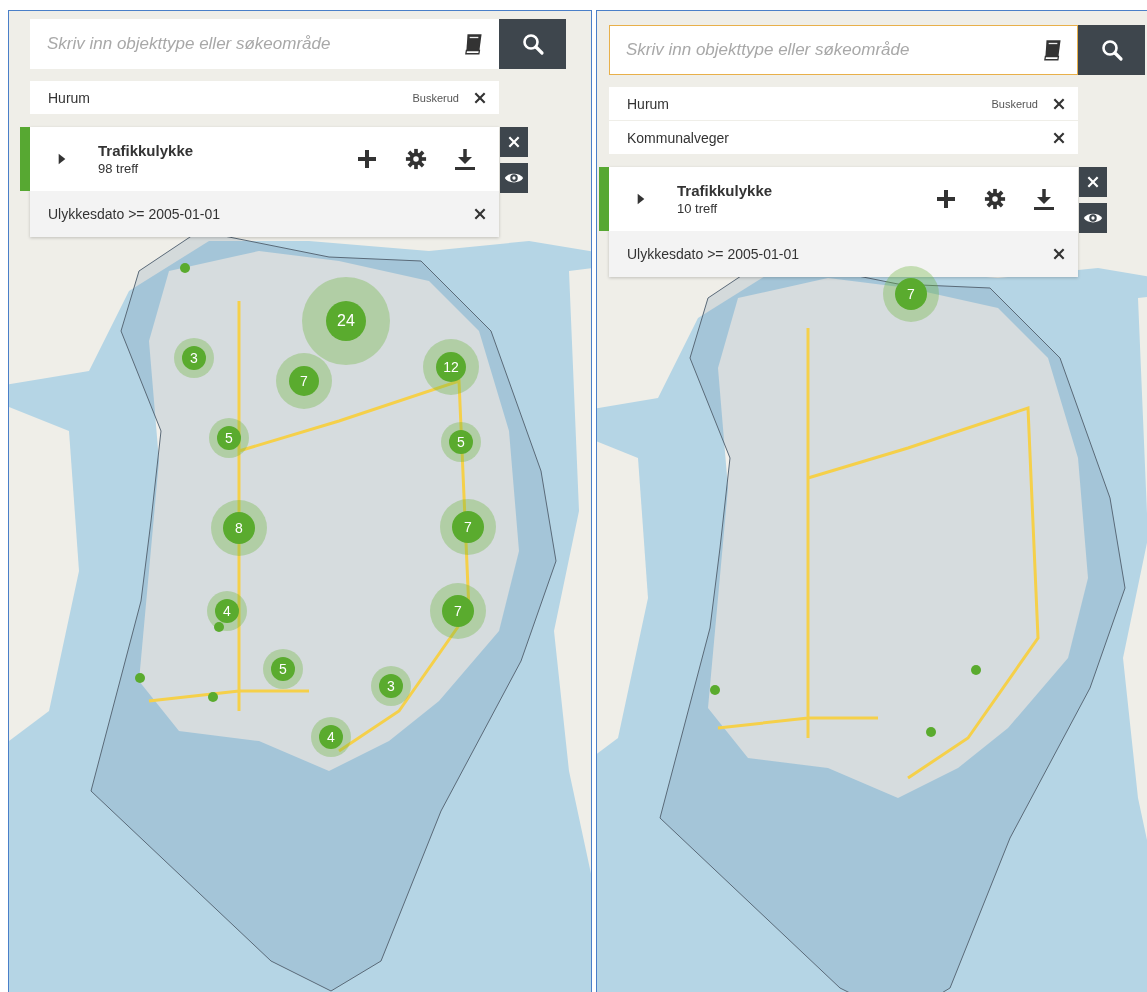  Describe the element at coordinates (239, 528) in the screenshot. I see `cluster-marker: 8` at that location.